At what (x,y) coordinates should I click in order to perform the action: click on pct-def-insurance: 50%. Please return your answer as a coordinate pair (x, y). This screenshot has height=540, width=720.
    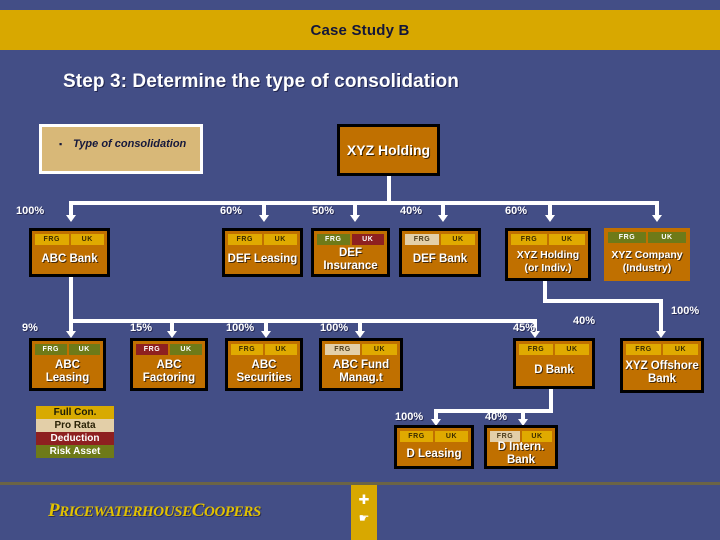
    Looking at the image, I should click on (323, 211).